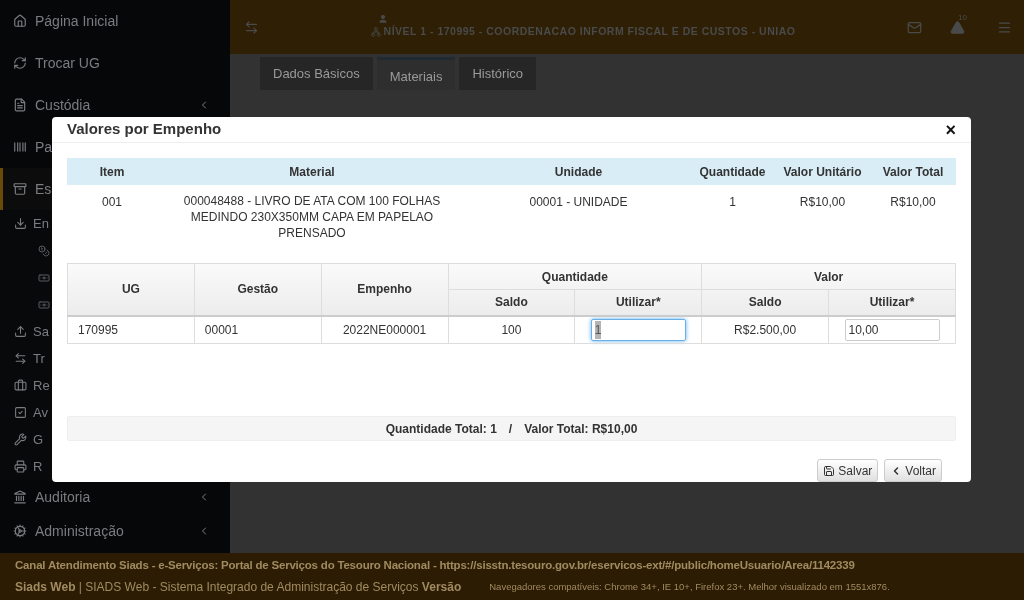  I want to click on browser-note: Navegadores compatíveis: Chrome 34+, IE 10+, Firefox 23+. Melhor visualizado em 1551x876., so click(689, 587).